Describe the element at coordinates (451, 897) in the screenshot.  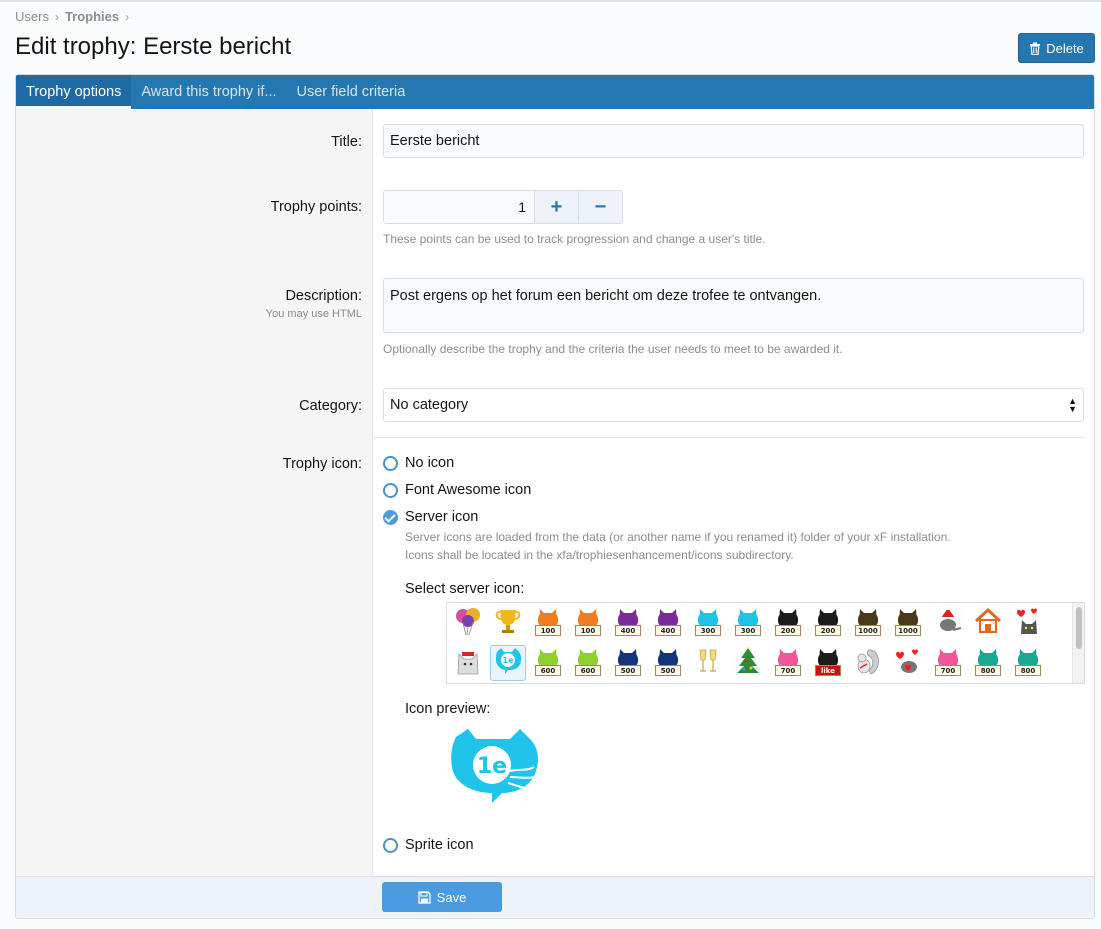
I see `save-label: Save` at that location.